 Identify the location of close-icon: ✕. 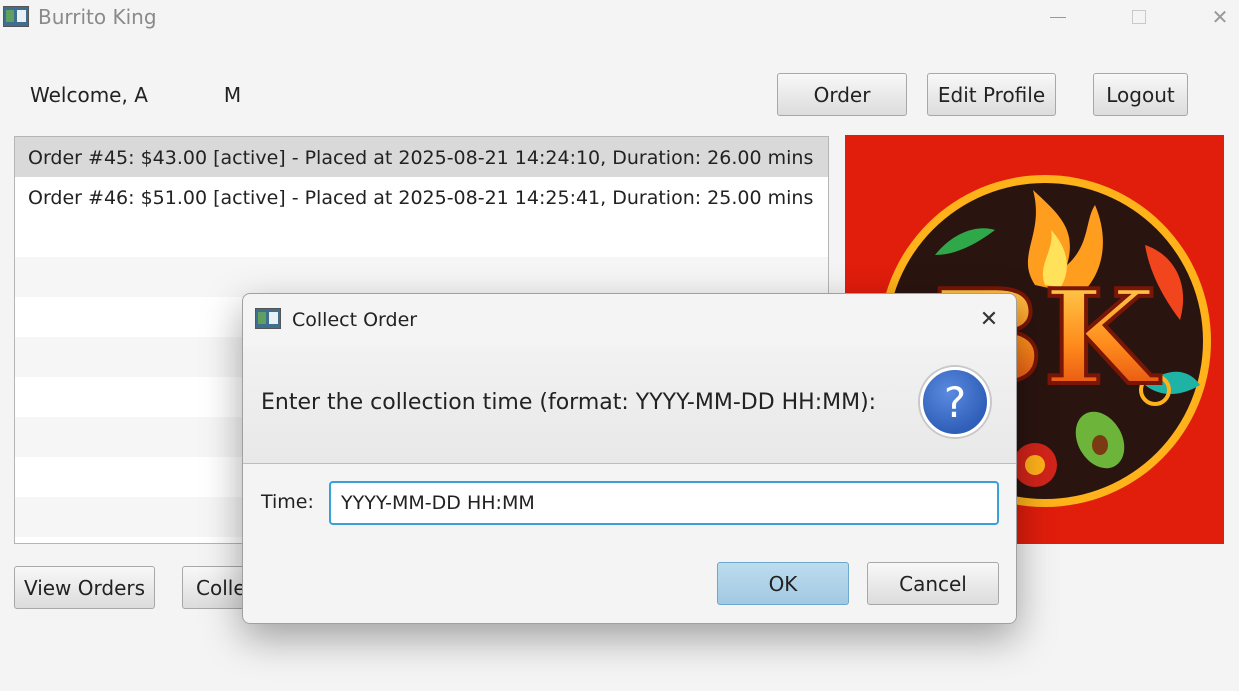
(1218, 17).